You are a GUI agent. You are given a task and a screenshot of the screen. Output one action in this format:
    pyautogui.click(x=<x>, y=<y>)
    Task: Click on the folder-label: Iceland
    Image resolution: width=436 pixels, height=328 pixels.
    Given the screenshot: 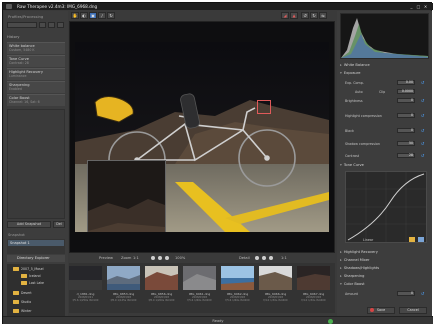 What is the action you would take?
    pyautogui.click(x=35, y=276)
    